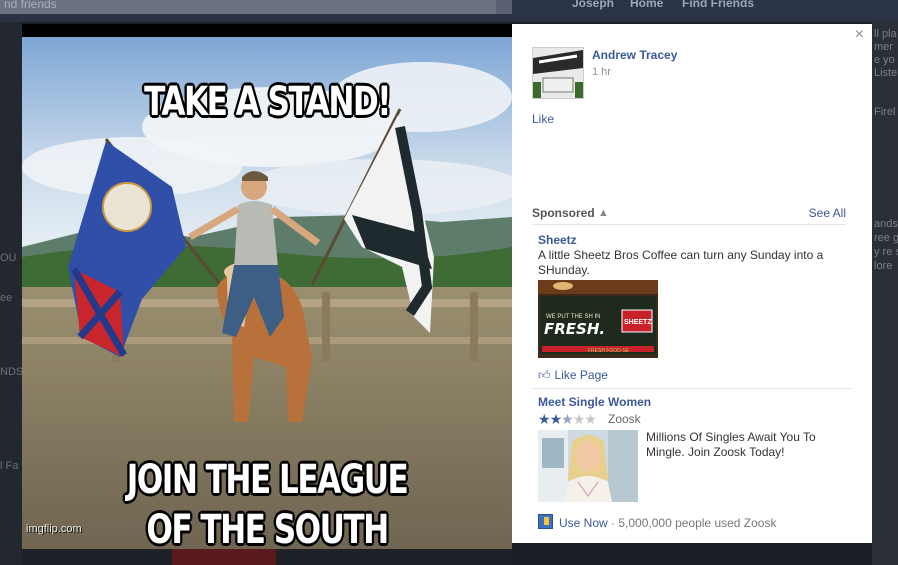 This screenshot has width=898, height=565. Describe the element at coordinates (884, 60) in the screenshot. I see `background-right-text: e yo` at that location.